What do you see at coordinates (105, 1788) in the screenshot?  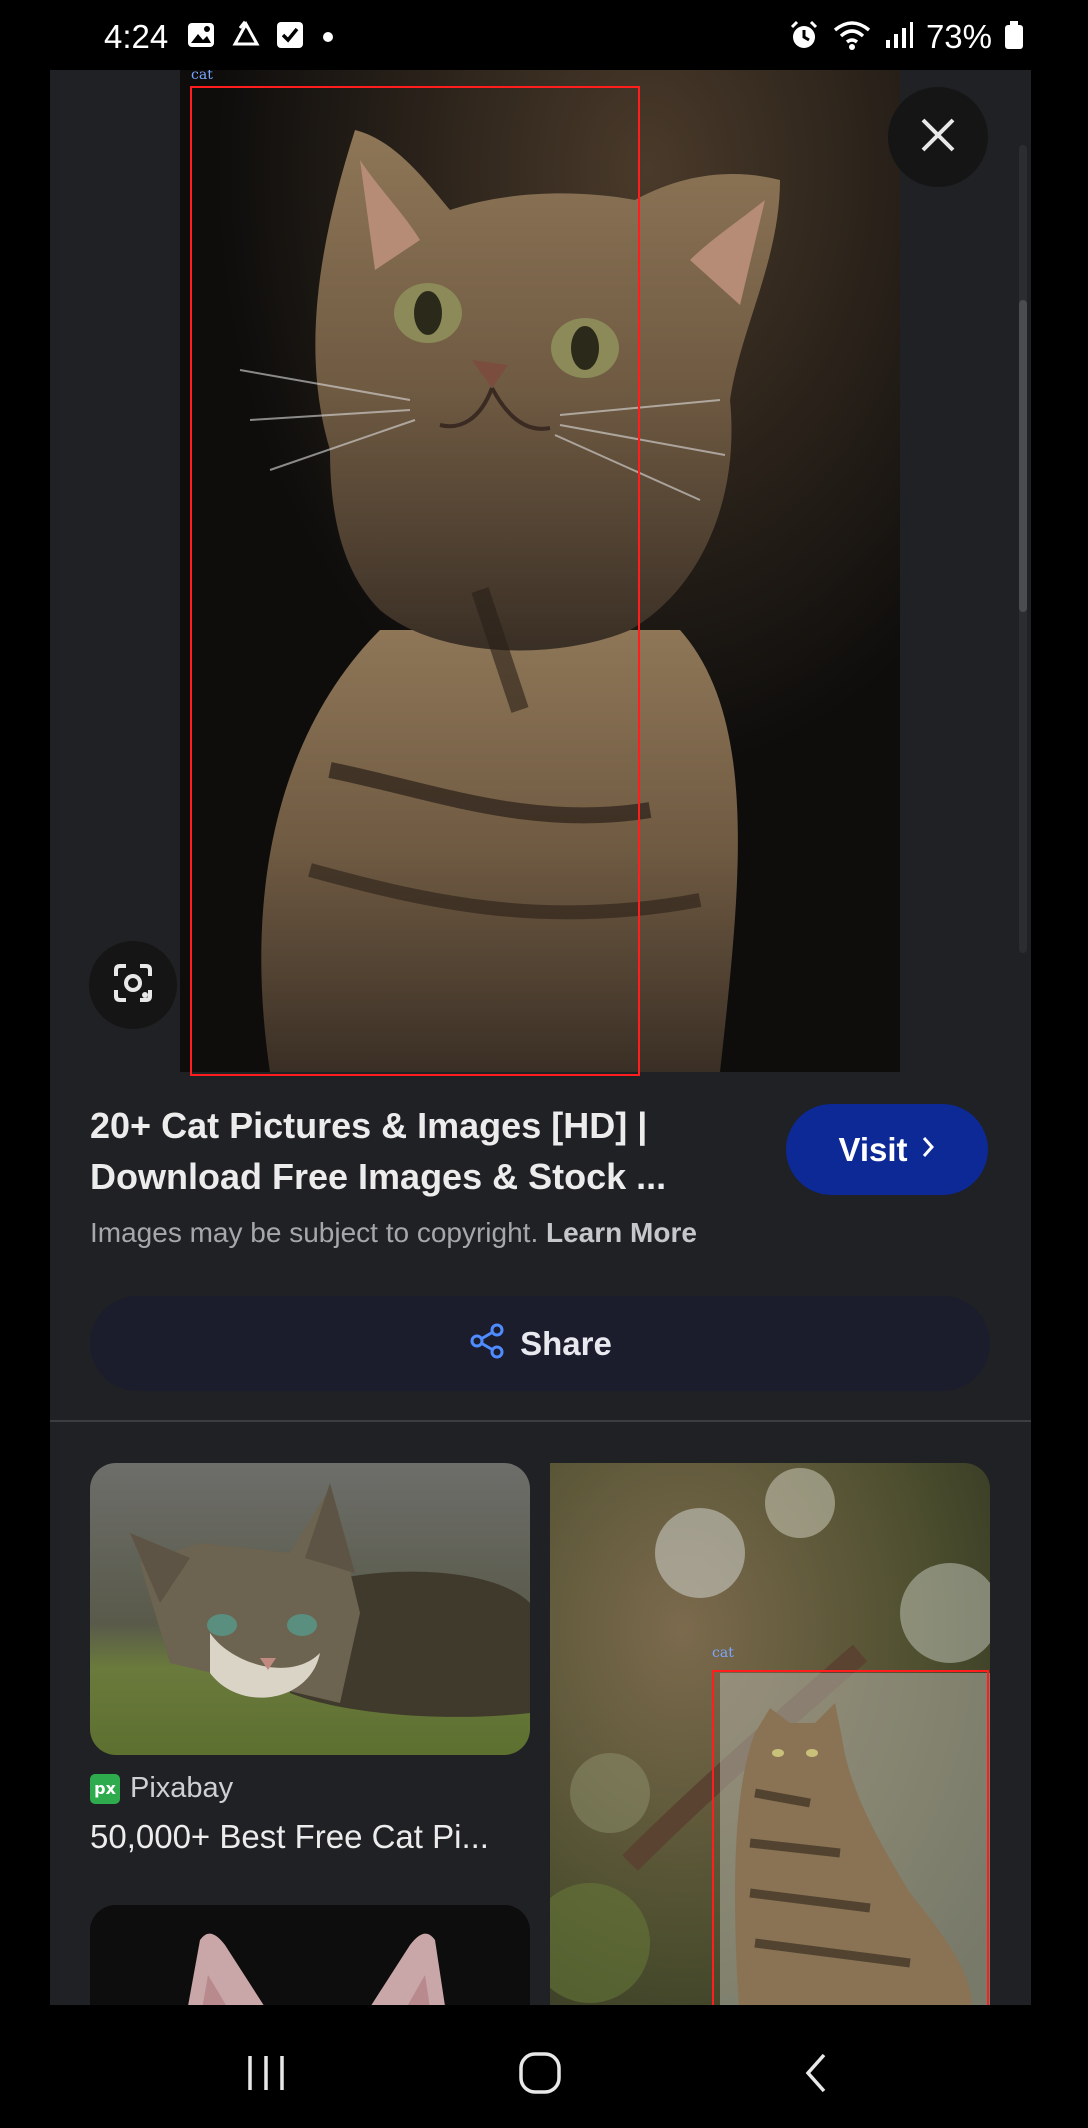 I see `pixabay-logo-icon: px` at bounding box center [105, 1788].